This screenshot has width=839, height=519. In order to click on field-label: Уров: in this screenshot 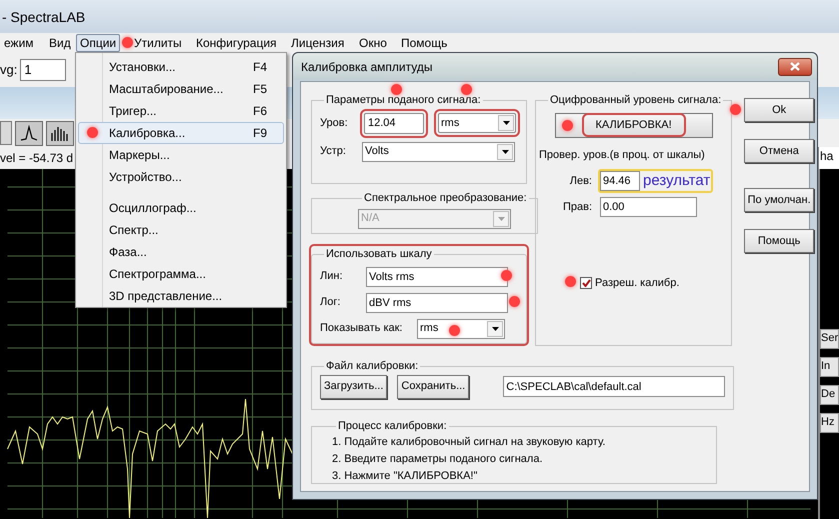, I will do `click(334, 123)`.